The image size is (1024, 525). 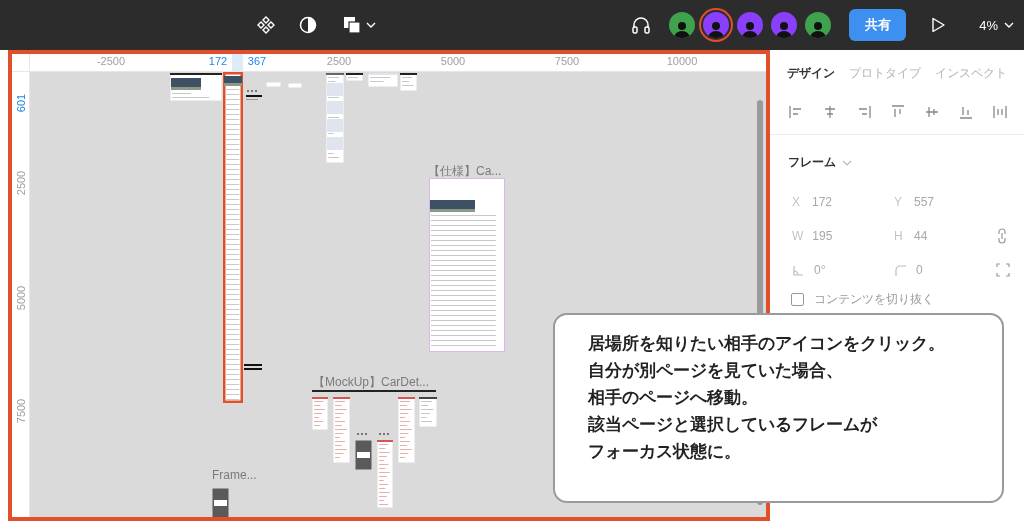 I want to click on field-value: 557, so click(x=924, y=202).